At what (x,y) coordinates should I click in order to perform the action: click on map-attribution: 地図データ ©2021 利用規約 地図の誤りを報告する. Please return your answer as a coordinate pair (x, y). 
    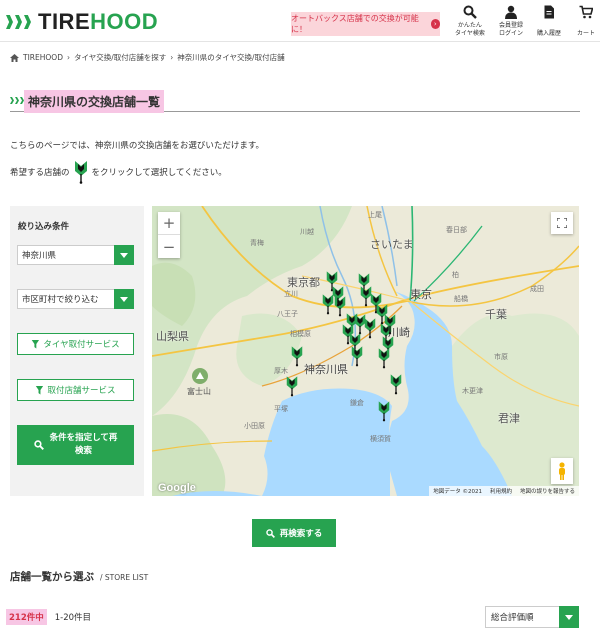
    Looking at the image, I should click on (504, 491).